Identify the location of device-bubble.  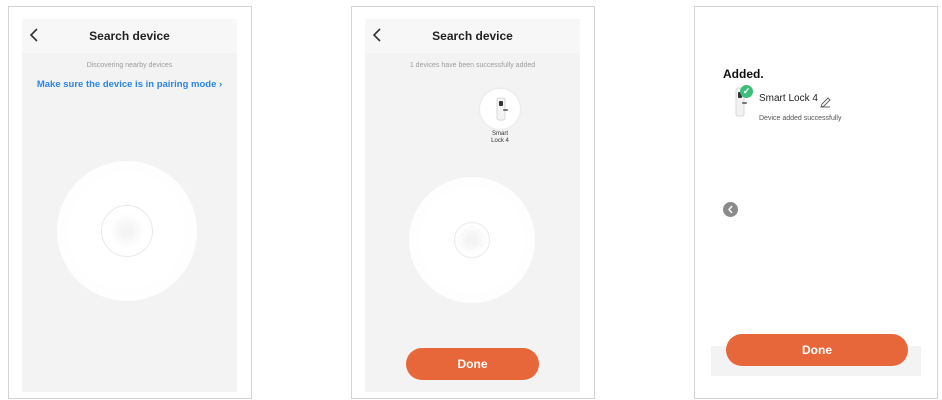
(500, 109).